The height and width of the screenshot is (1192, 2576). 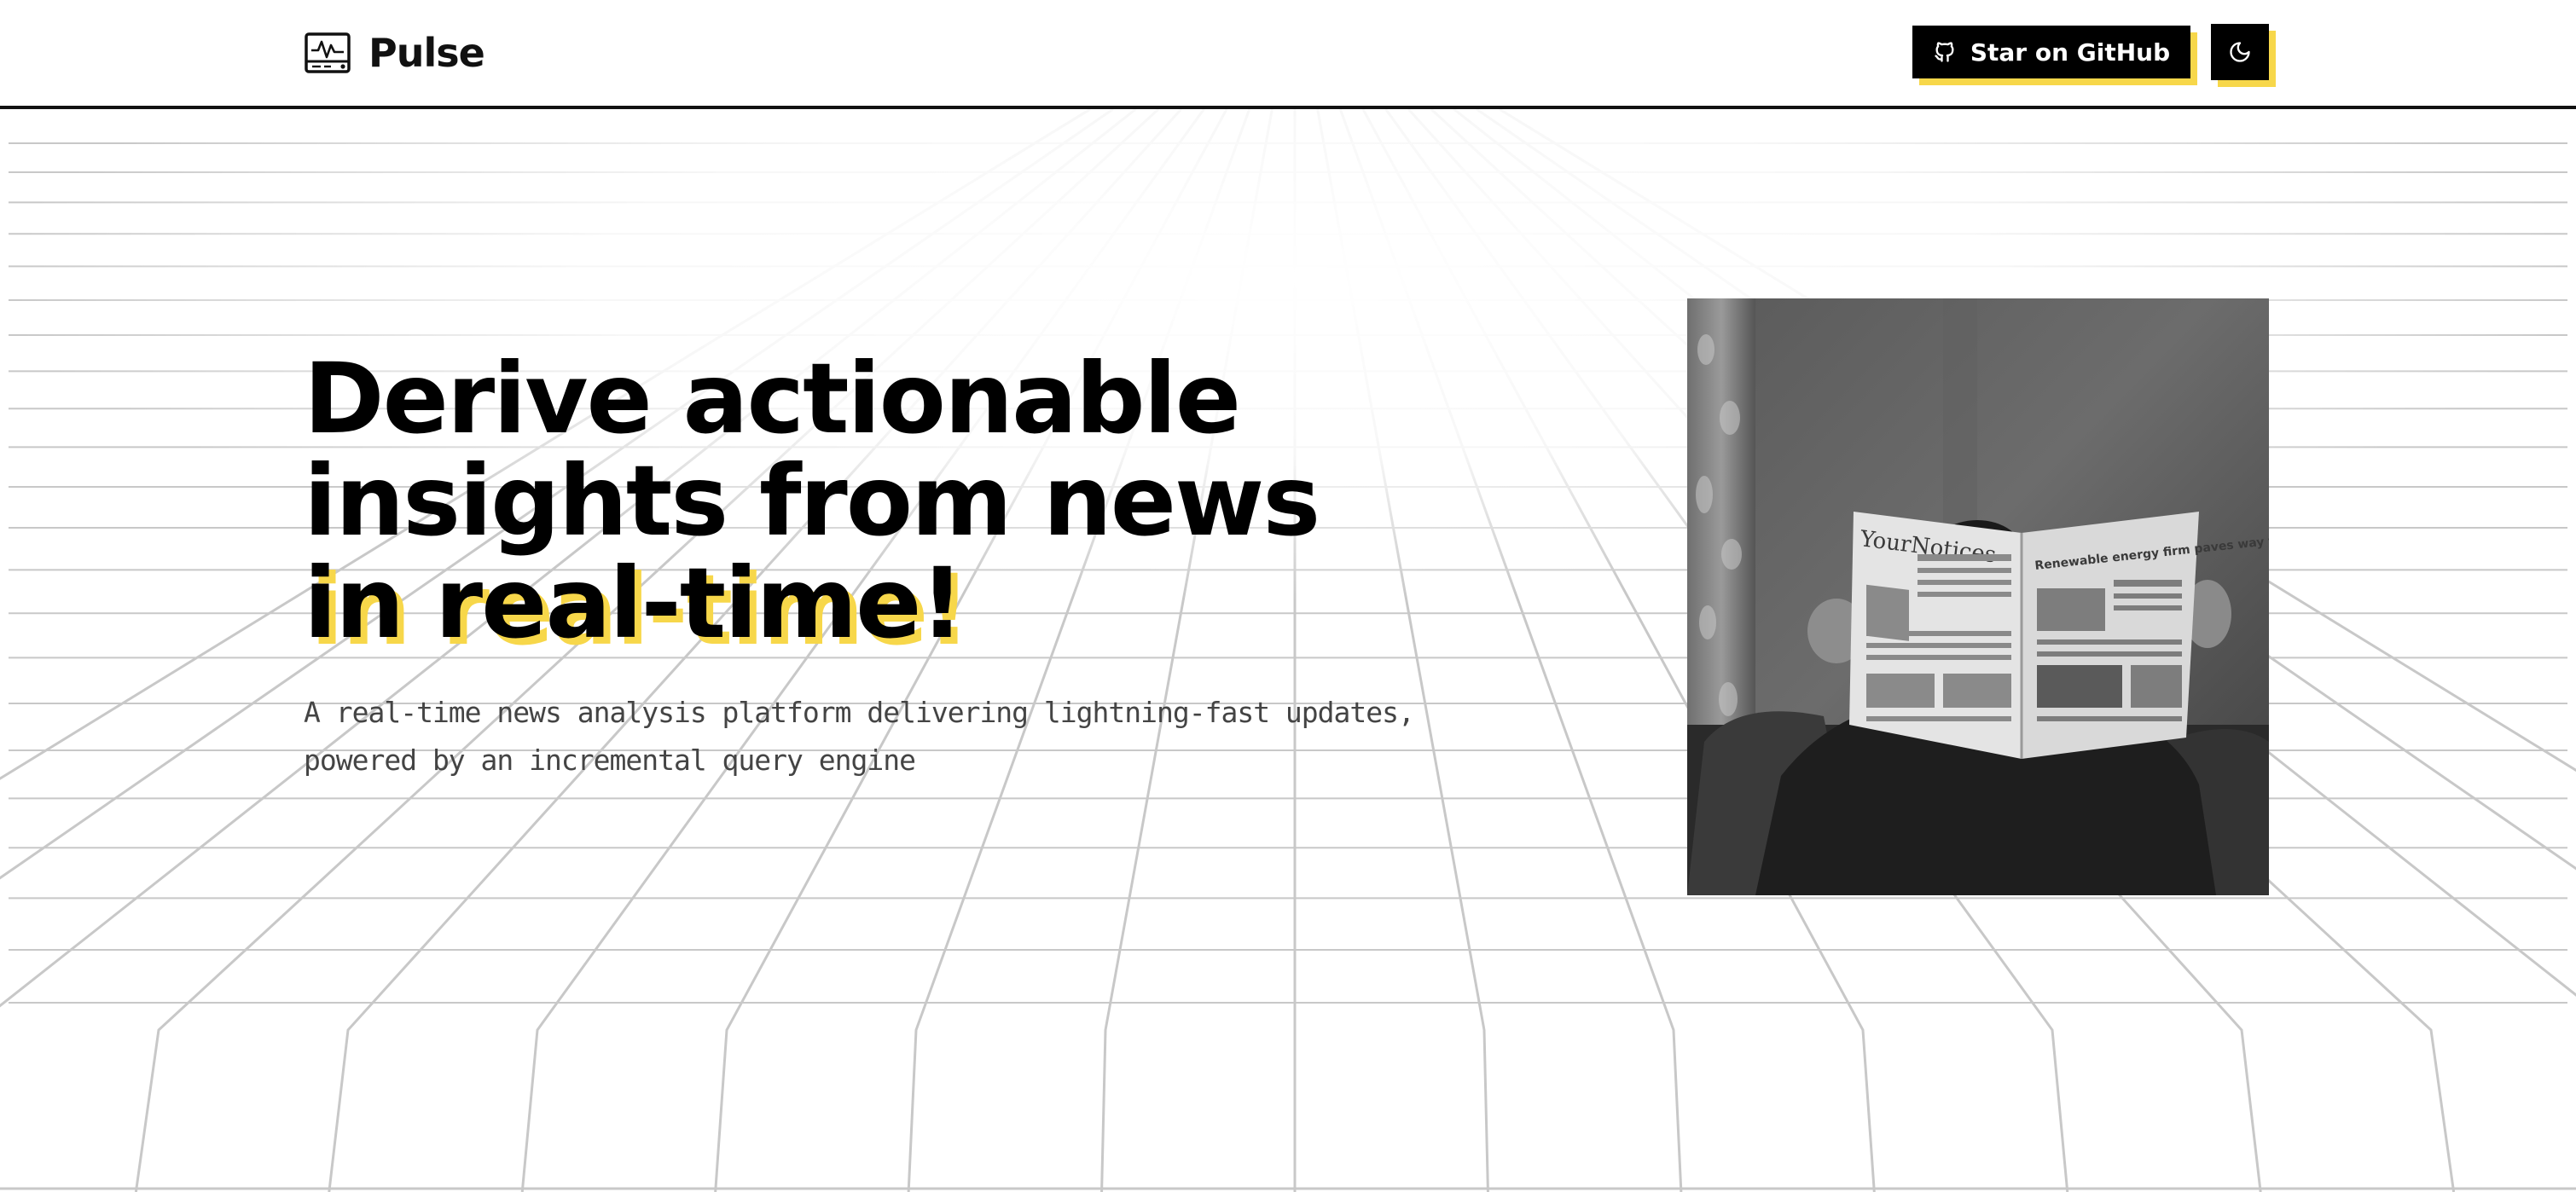 I want to click on github-button-label: Star on GitHub, so click(x=2070, y=52).